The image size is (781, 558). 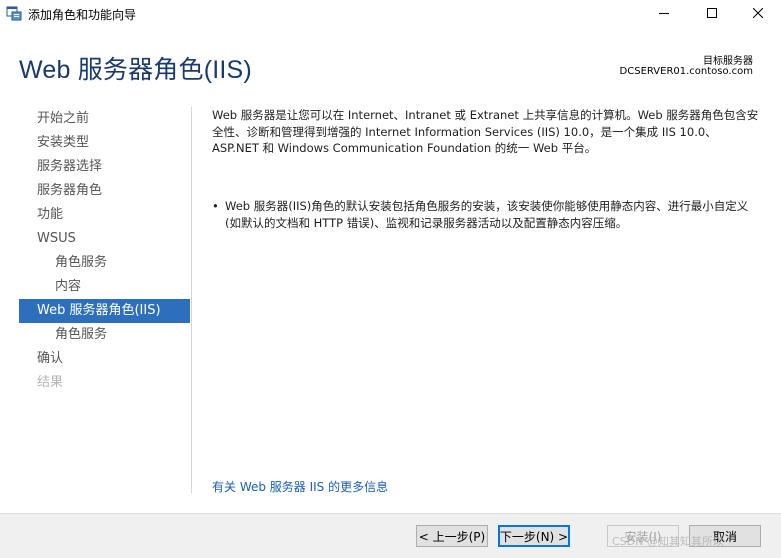 I want to click on page-title: Web 服务器角色(IIS), so click(x=135, y=70).